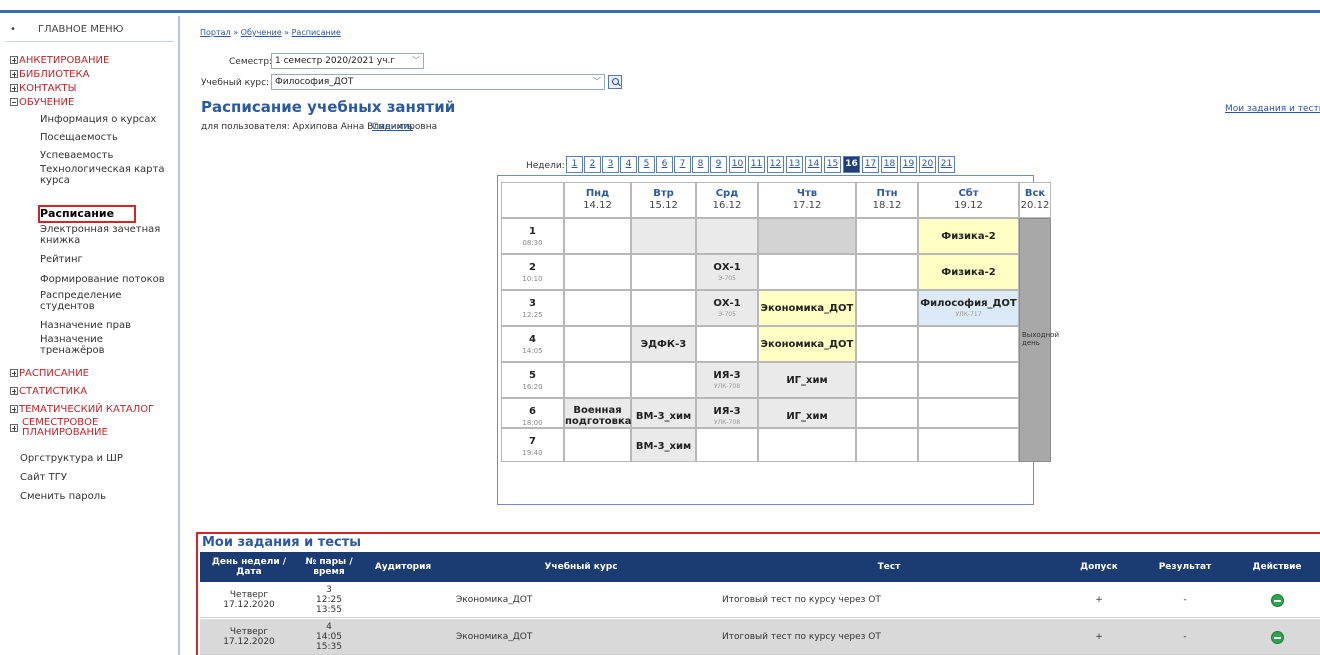  What do you see at coordinates (347, 61) in the screenshot?
I see `semester-select: 1 семестр 2020/2021 уч.г ﹀` at bounding box center [347, 61].